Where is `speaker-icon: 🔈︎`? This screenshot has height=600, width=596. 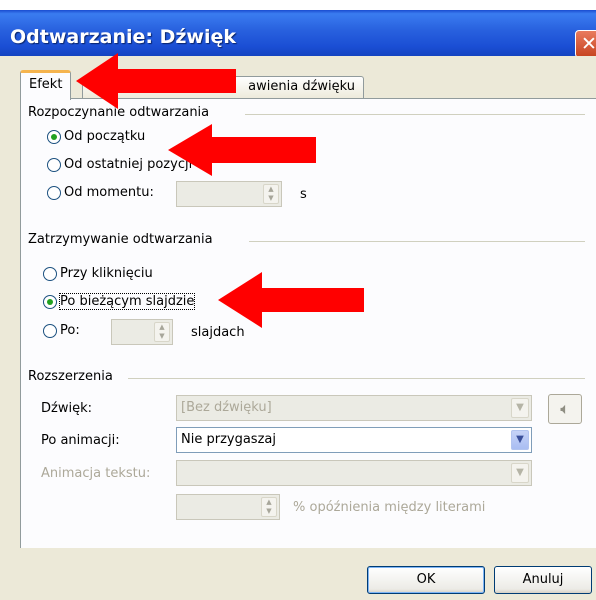 speaker-icon: 🔈︎ is located at coordinates (565, 408).